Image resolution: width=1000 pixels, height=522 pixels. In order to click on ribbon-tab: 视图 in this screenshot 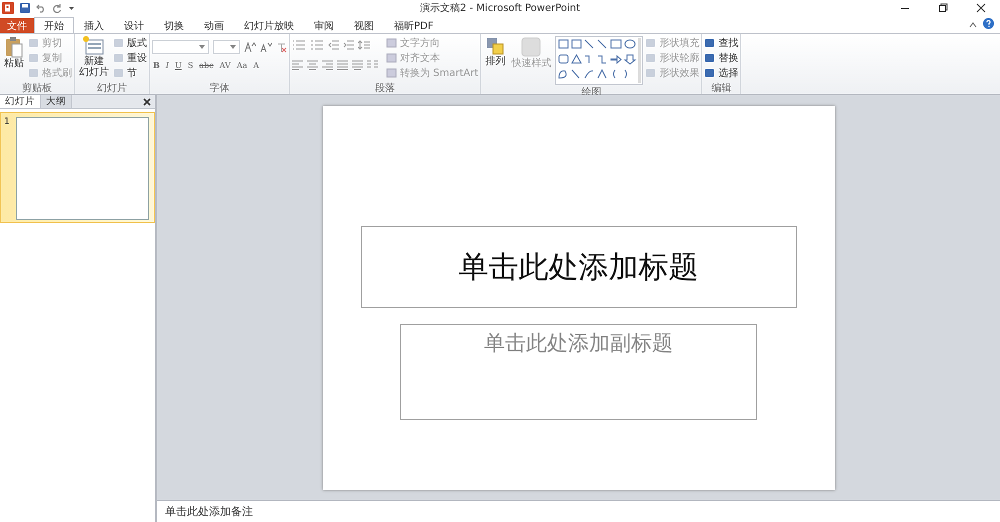, I will do `click(364, 25)`.